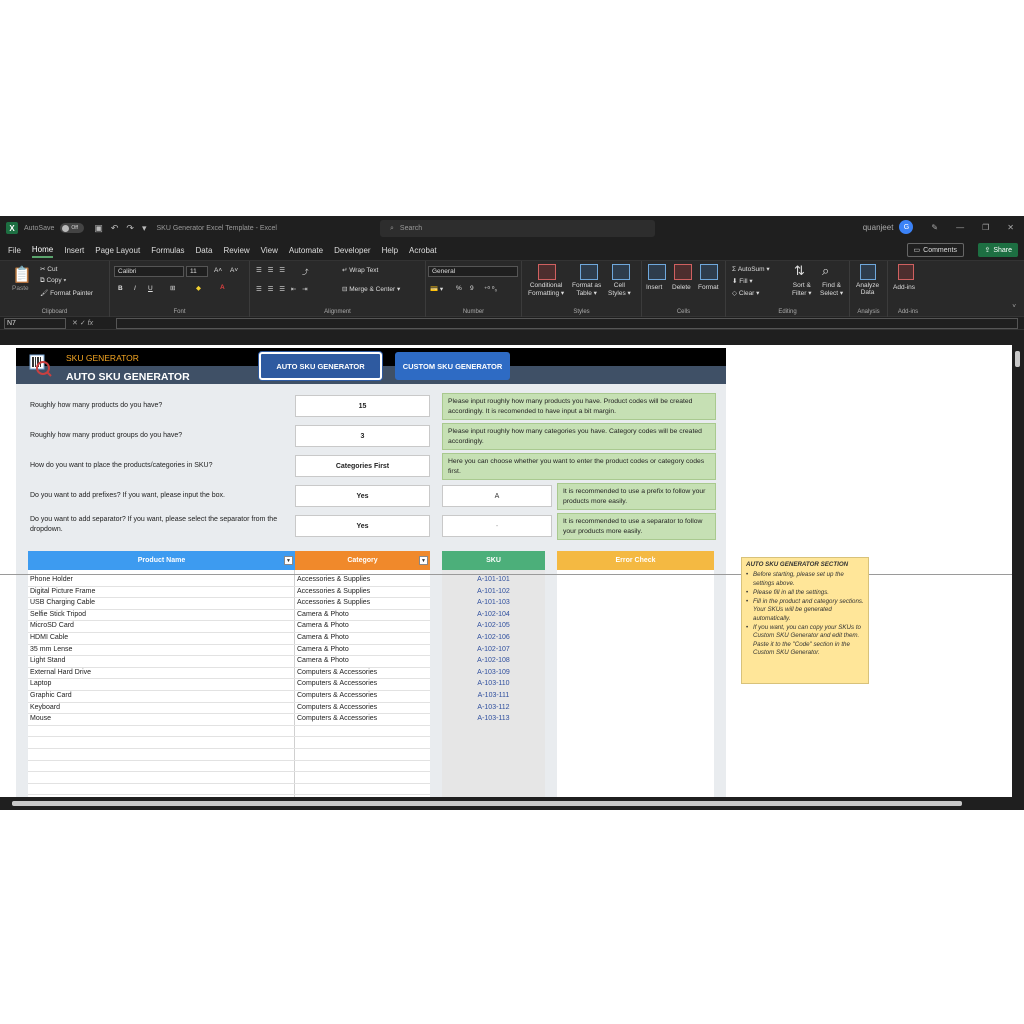  I want to click on pen-icon: ✎, so click(934, 227).